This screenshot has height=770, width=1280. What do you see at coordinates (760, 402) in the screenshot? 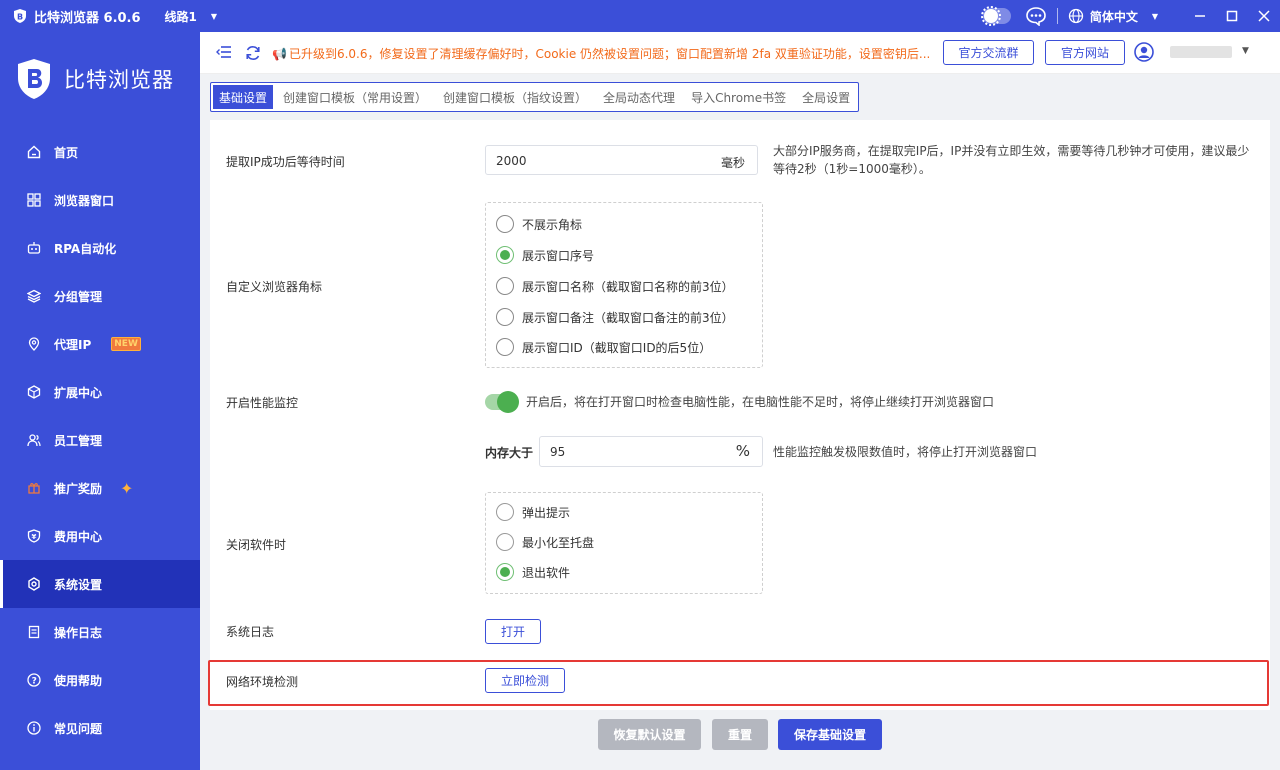
I see `perf-monitor-help: 开启后，将在打开窗口时检查电脑性能，在电脑性能不足时，将停止继续打开浏览器窗口` at bounding box center [760, 402].